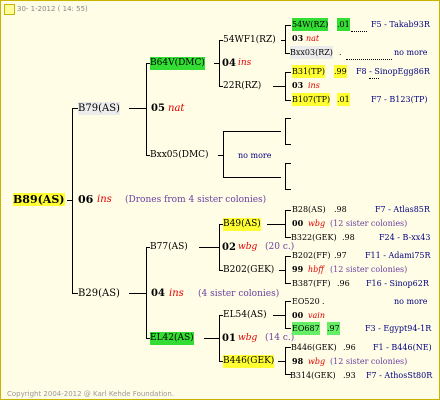 This screenshot has width=440, height=400. Describe the element at coordinates (404, 237) in the screenshot. I see `ancestor-9-ref: F24 - B-xx43` at that location.